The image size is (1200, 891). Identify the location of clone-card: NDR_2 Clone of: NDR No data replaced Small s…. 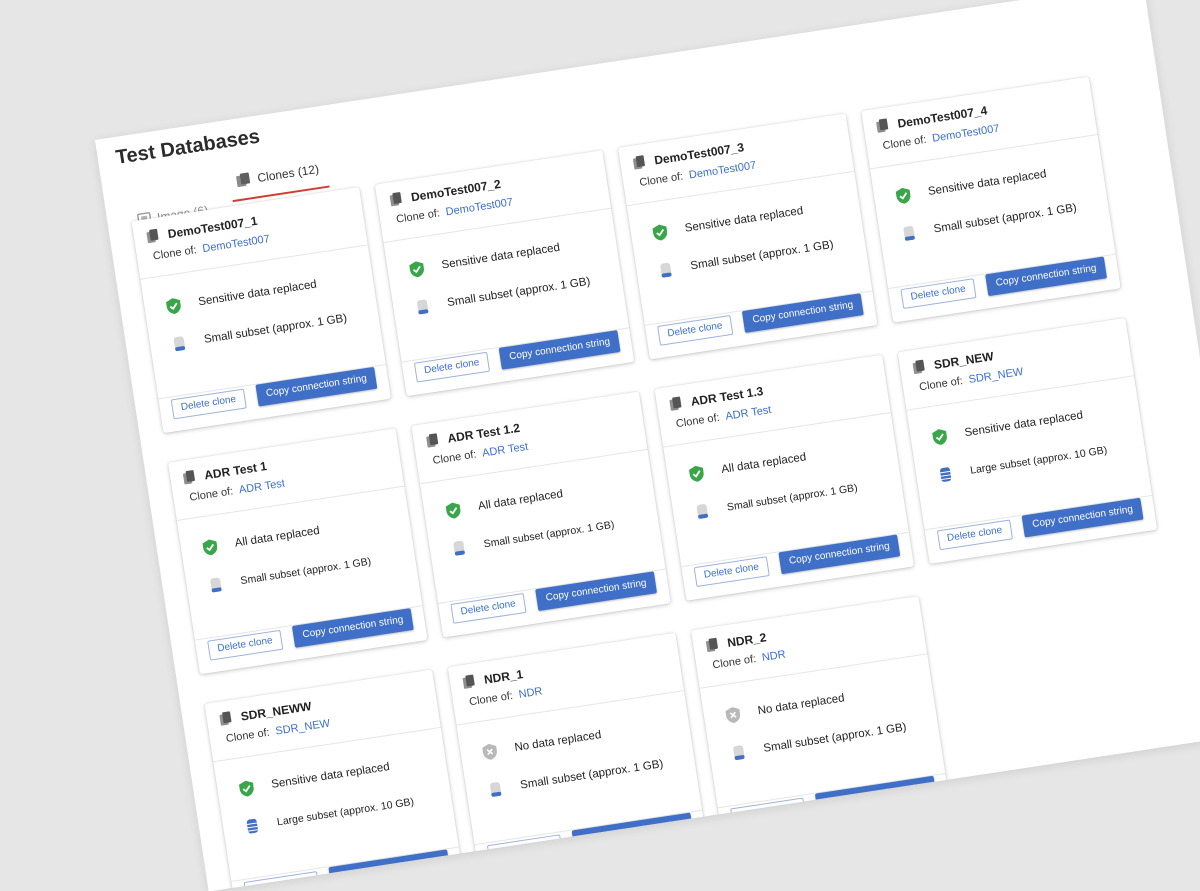
(821, 718).